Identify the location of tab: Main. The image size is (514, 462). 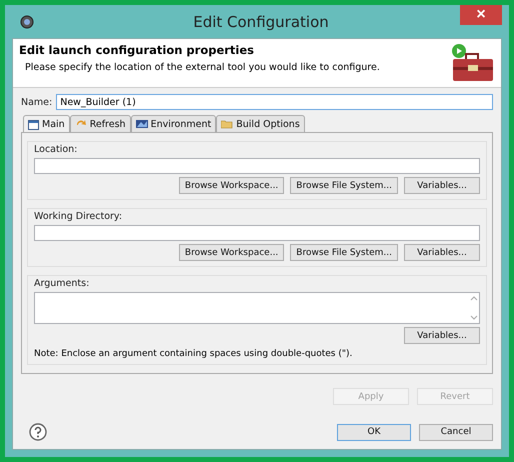
(46, 124).